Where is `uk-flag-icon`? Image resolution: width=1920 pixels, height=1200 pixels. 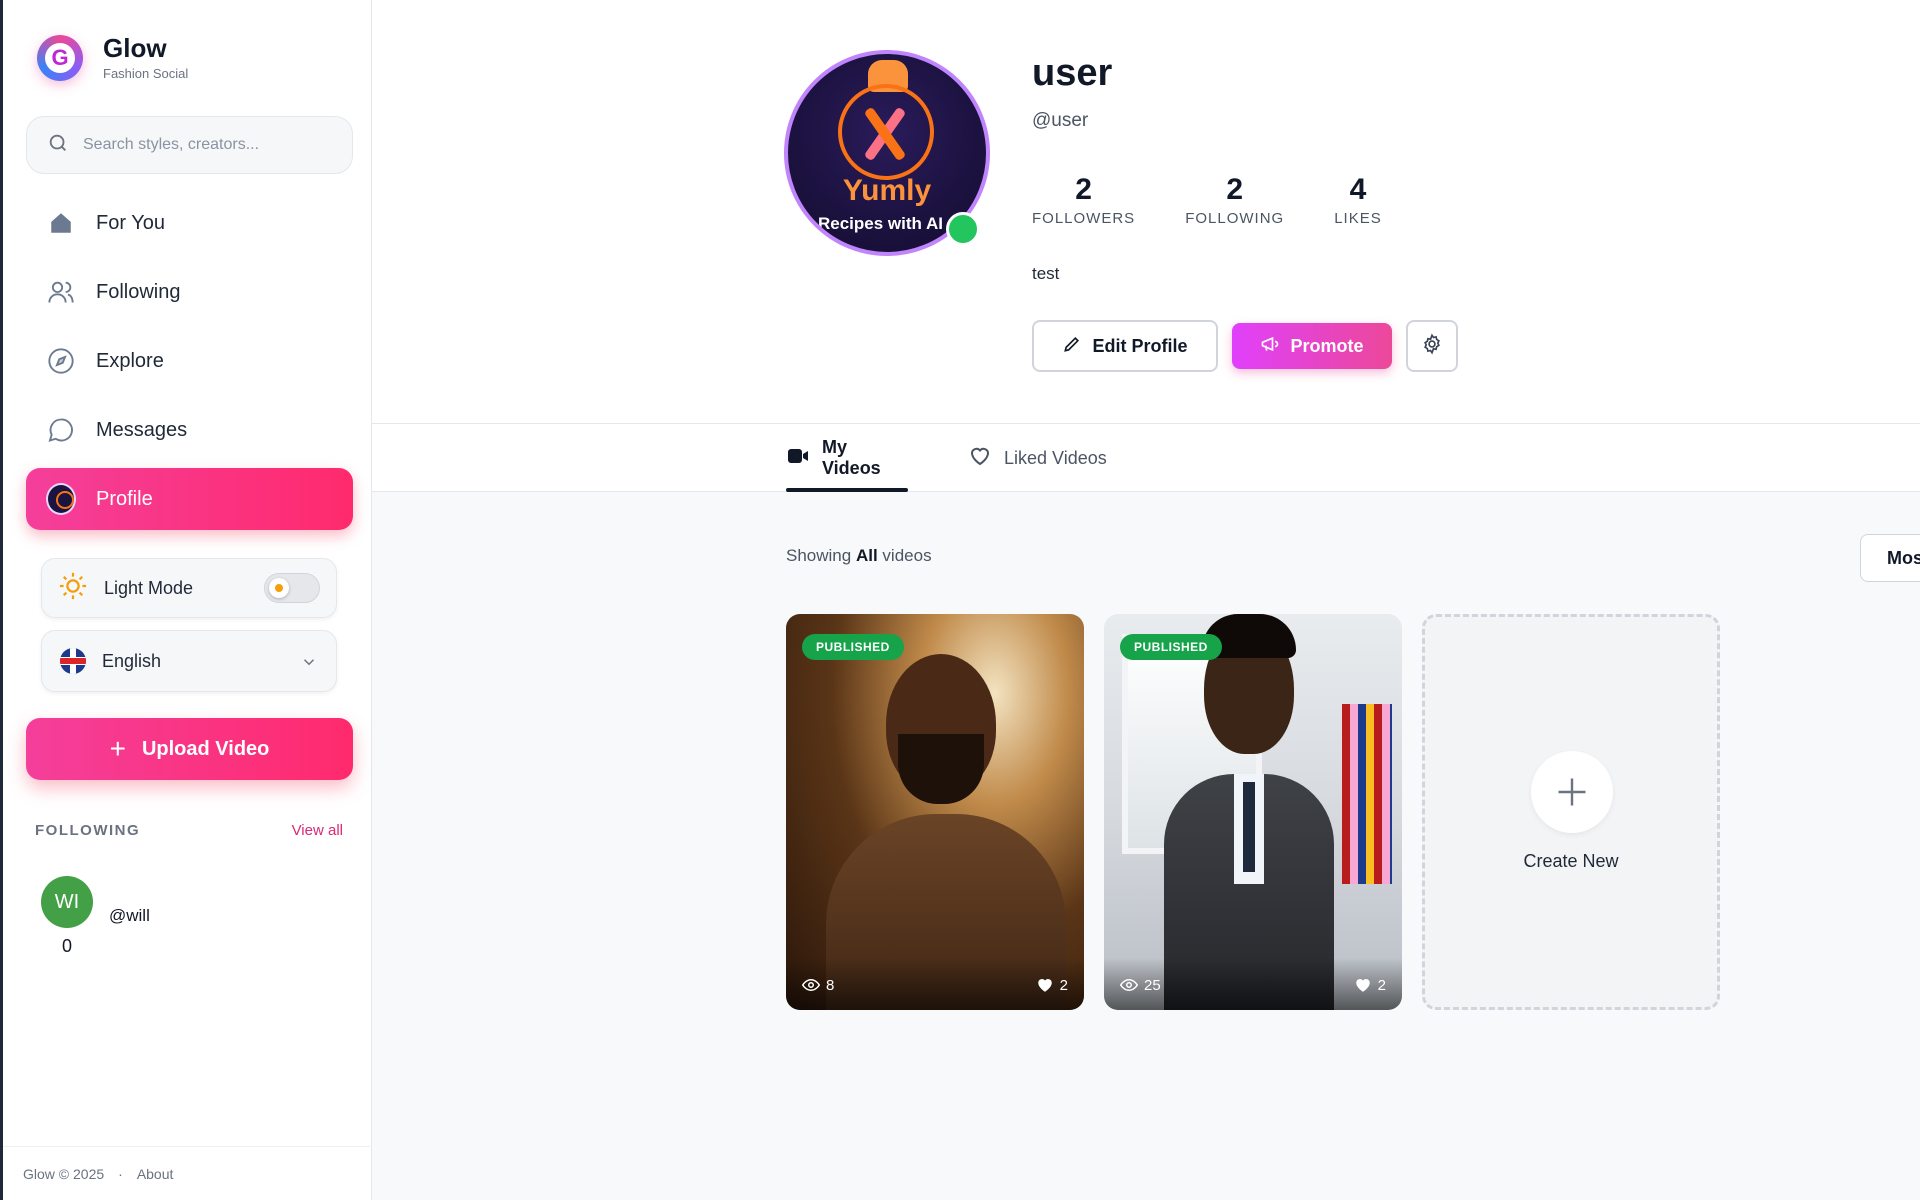 uk-flag-icon is located at coordinates (73, 661).